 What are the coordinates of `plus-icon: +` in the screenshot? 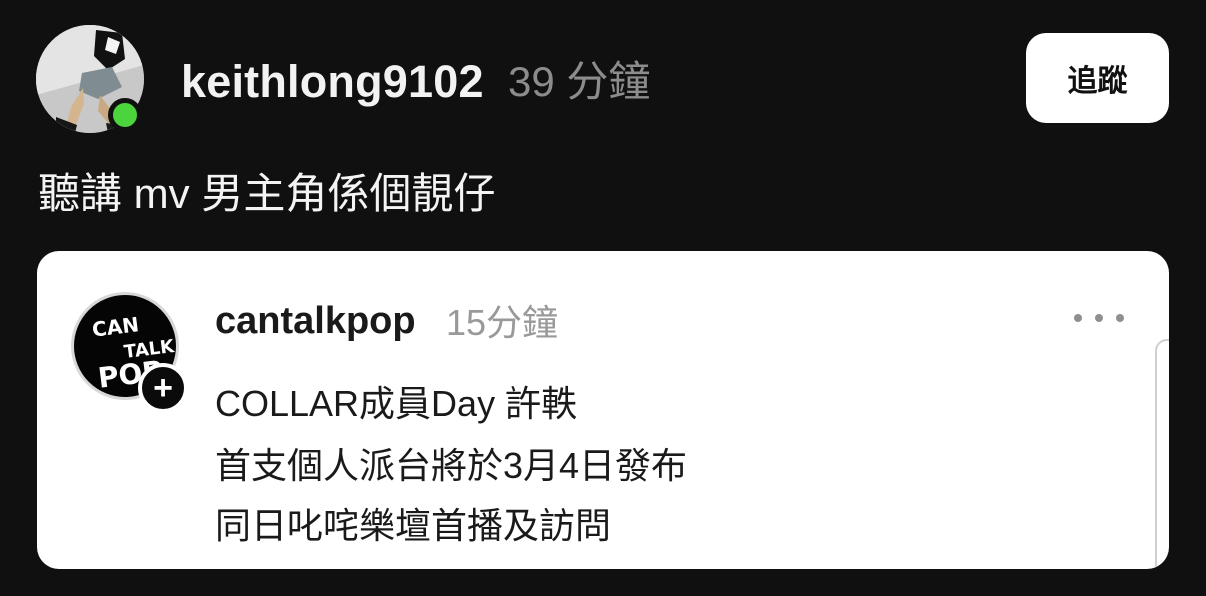 It's located at (163, 388).